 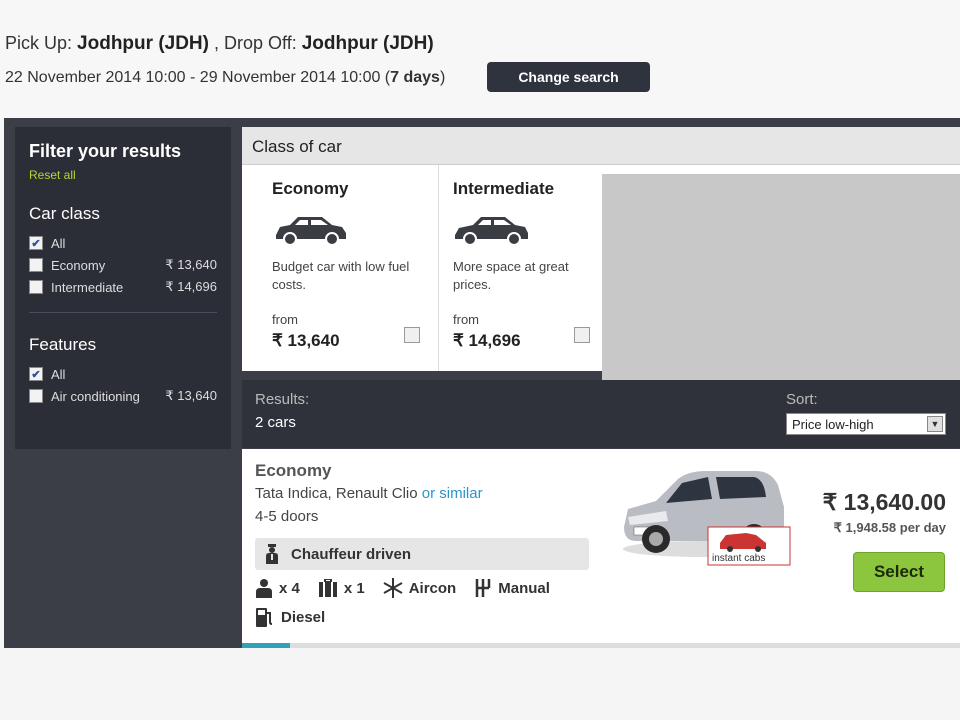 I want to click on checkbox-feature-aircon, so click(x=36, y=396).